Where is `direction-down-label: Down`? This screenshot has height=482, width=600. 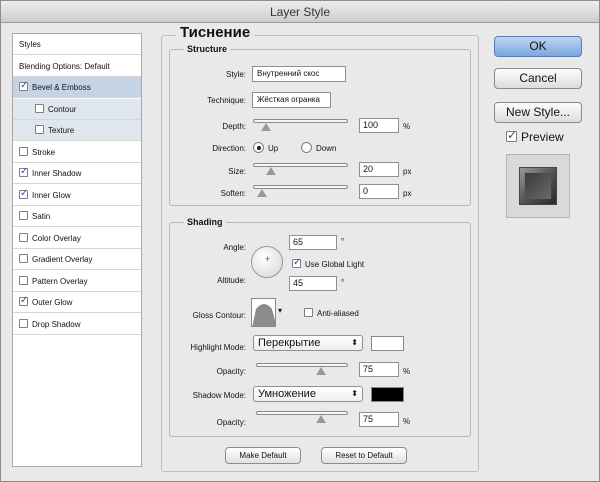 direction-down-label: Down is located at coordinates (326, 148).